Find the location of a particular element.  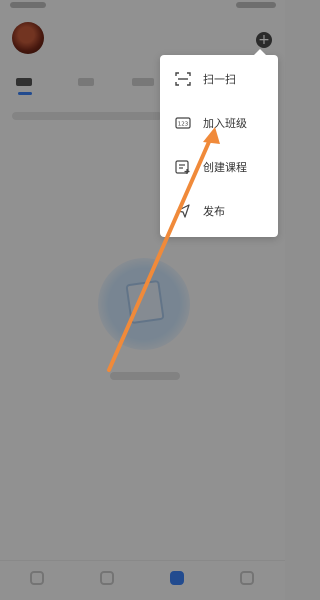

menu-item-scan: 扫一扫 is located at coordinates (219, 79).